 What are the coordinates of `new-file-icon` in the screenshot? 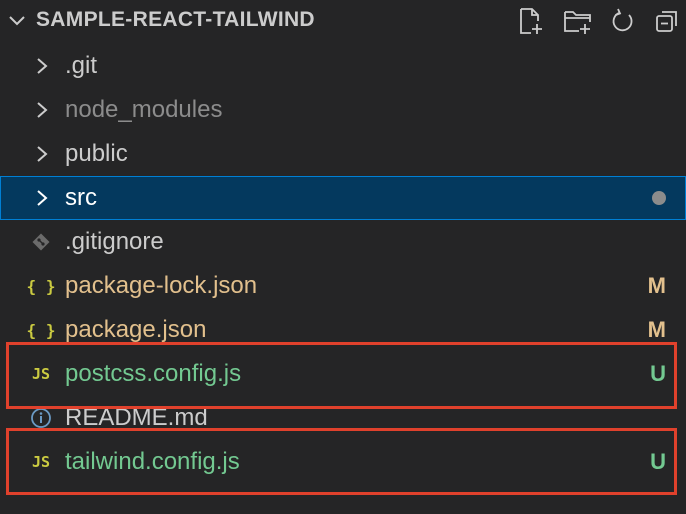 It's located at (531, 21).